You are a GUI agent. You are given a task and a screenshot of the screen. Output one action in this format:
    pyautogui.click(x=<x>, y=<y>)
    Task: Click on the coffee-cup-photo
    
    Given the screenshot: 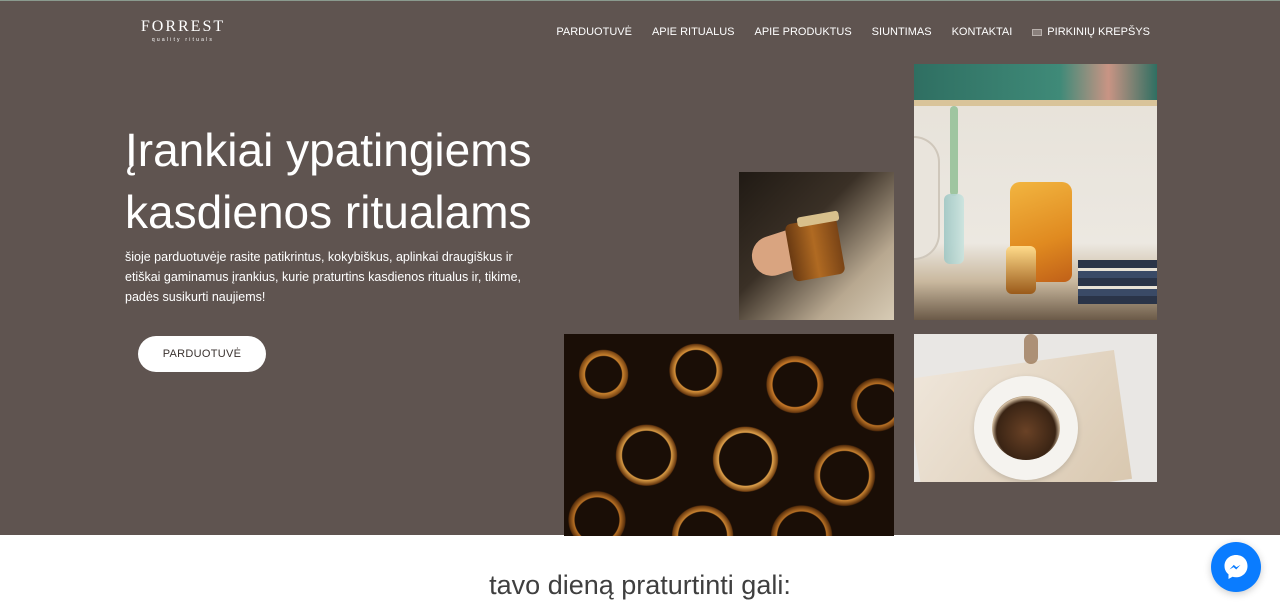 What is the action you would take?
    pyautogui.click(x=1035, y=408)
    